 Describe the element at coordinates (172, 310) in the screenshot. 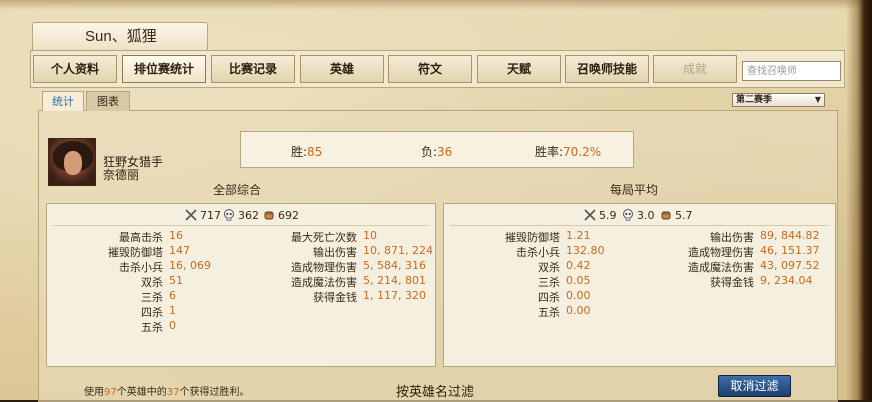

I see `stat-value: 1` at that location.